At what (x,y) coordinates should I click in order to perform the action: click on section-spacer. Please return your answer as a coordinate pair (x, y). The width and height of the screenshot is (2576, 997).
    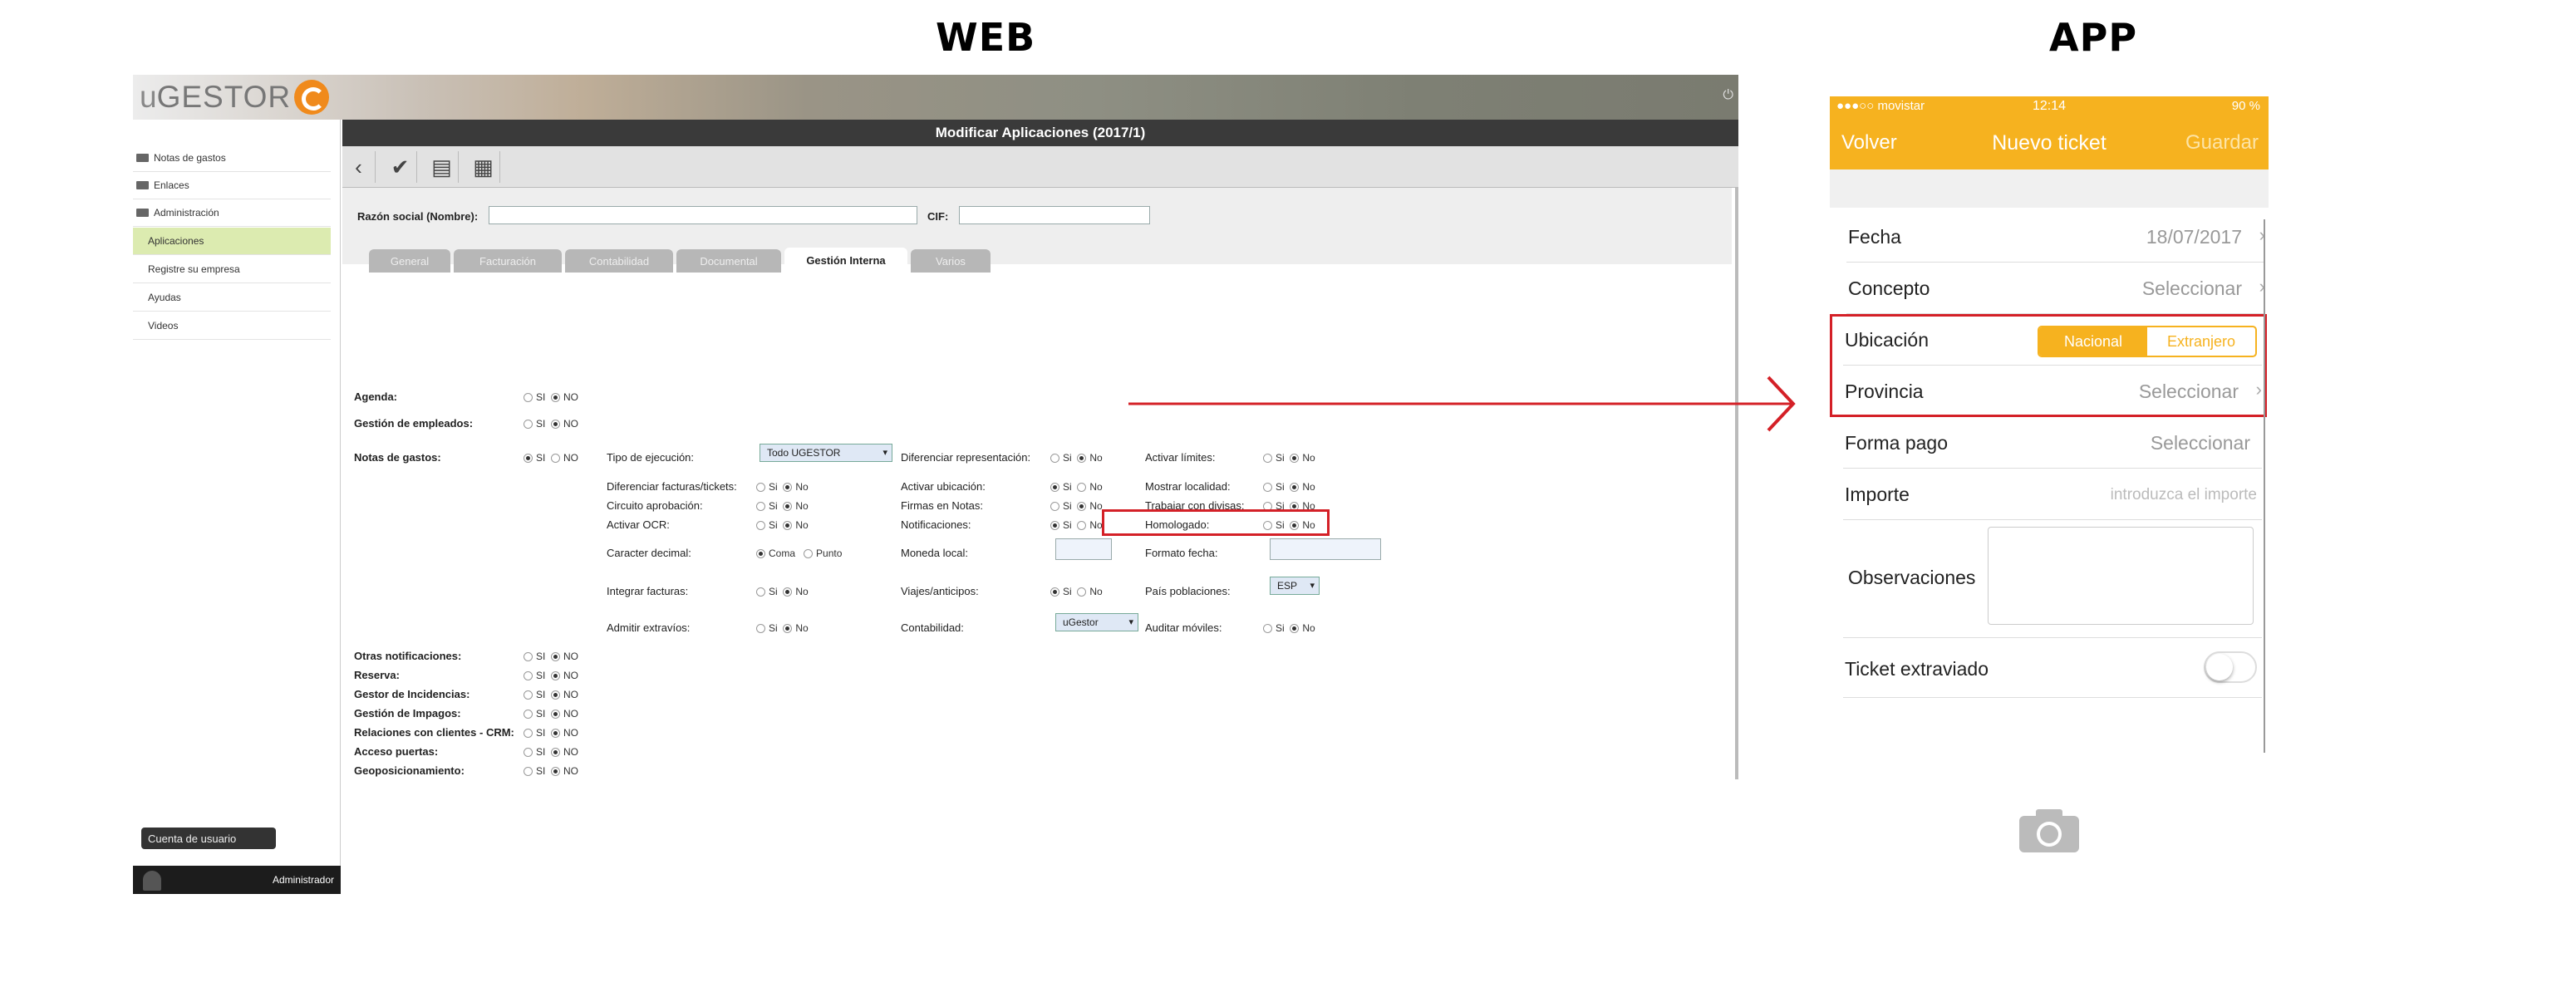
    Looking at the image, I should click on (2049, 188).